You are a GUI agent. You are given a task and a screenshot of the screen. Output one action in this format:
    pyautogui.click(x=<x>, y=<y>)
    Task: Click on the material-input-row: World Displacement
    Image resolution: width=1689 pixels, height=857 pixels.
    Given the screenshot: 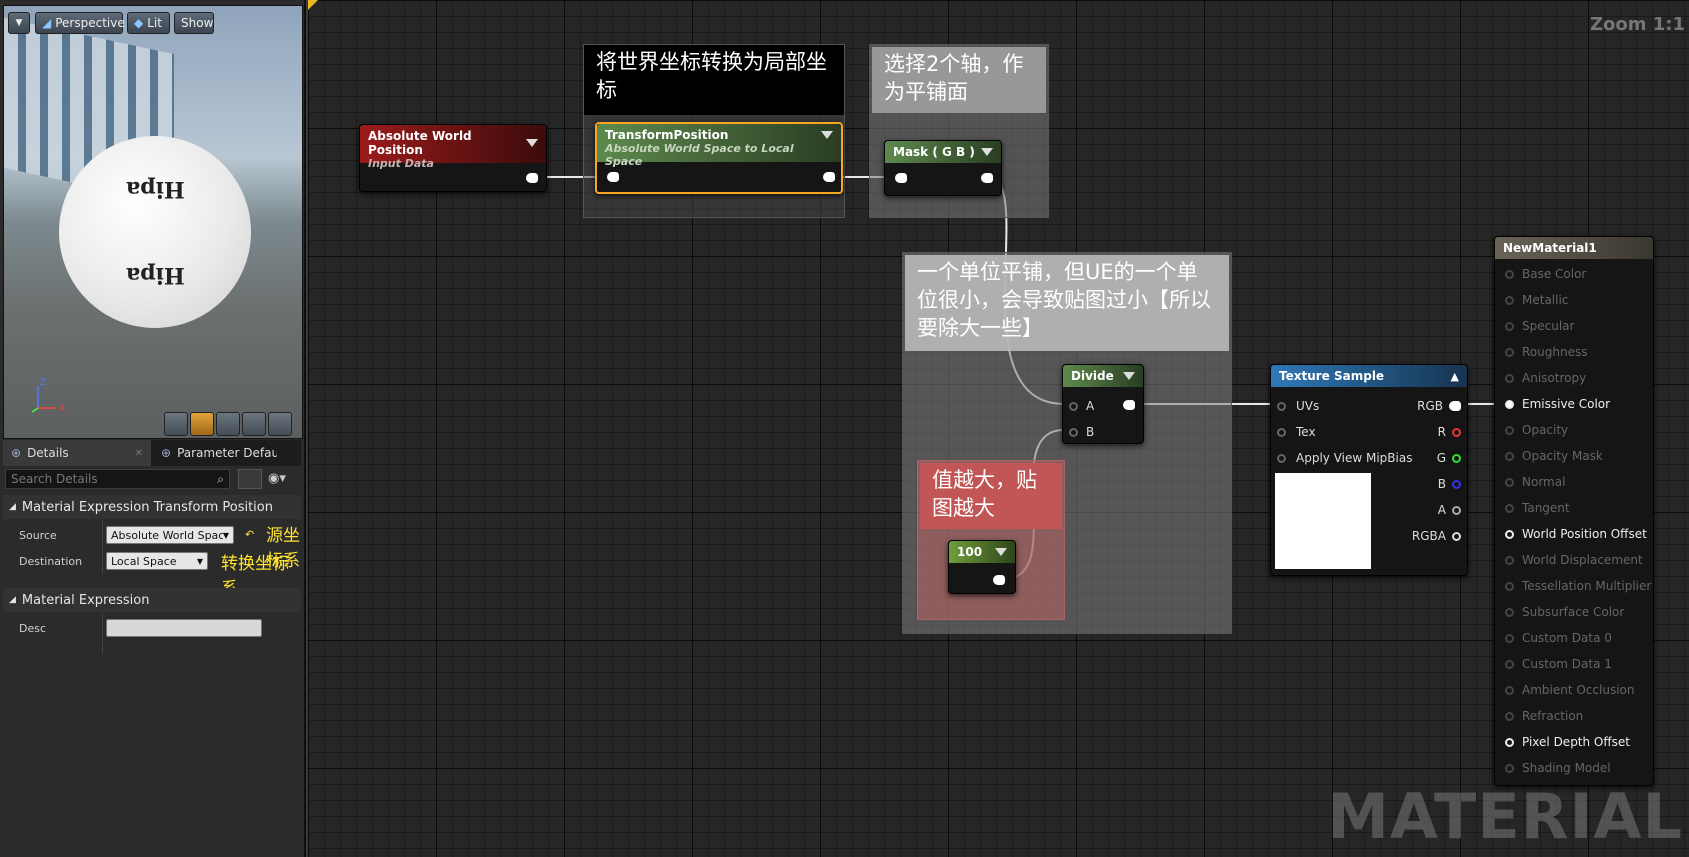 What is the action you would take?
    pyautogui.click(x=1574, y=560)
    